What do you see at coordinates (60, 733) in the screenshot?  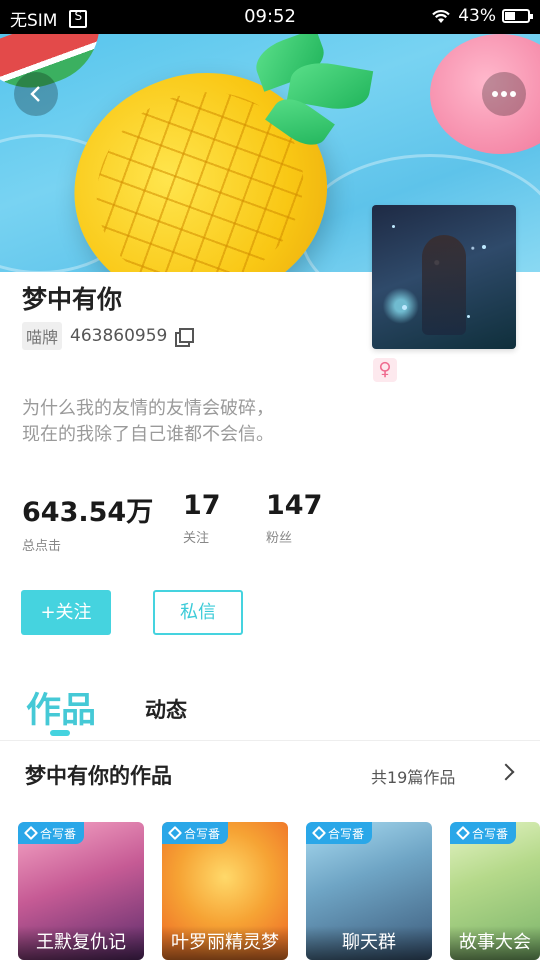 I see `tab-indicator` at bounding box center [60, 733].